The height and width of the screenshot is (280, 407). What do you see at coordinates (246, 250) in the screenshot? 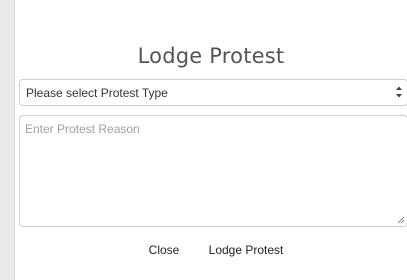
I see `lodge-protest-button: Lodge Protest` at bounding box center [246, 250].